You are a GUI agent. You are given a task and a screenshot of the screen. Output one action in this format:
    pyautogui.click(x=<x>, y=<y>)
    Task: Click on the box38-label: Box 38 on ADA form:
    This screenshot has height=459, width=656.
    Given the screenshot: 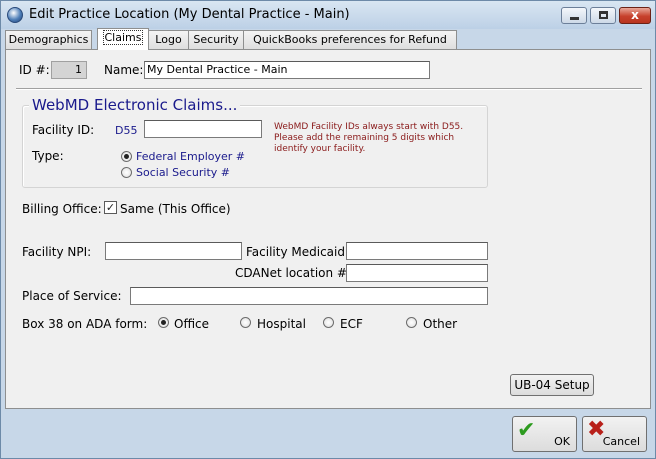 What is the action you would take?
    pyautogui.click(x=85, y=324)
    